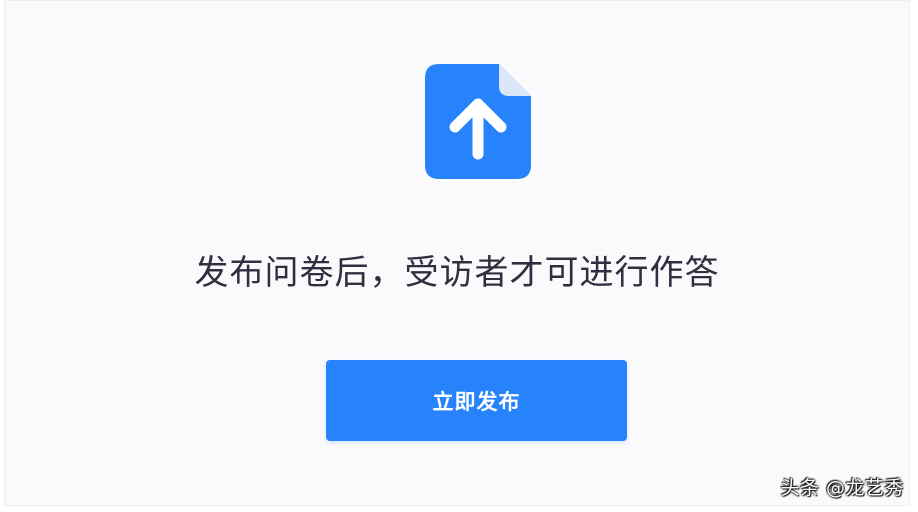 The image size is (918, 512). Describe the element at coordinates (476, 400) in the screenshot. I see `publish-now-button: 立即发布` at that location.